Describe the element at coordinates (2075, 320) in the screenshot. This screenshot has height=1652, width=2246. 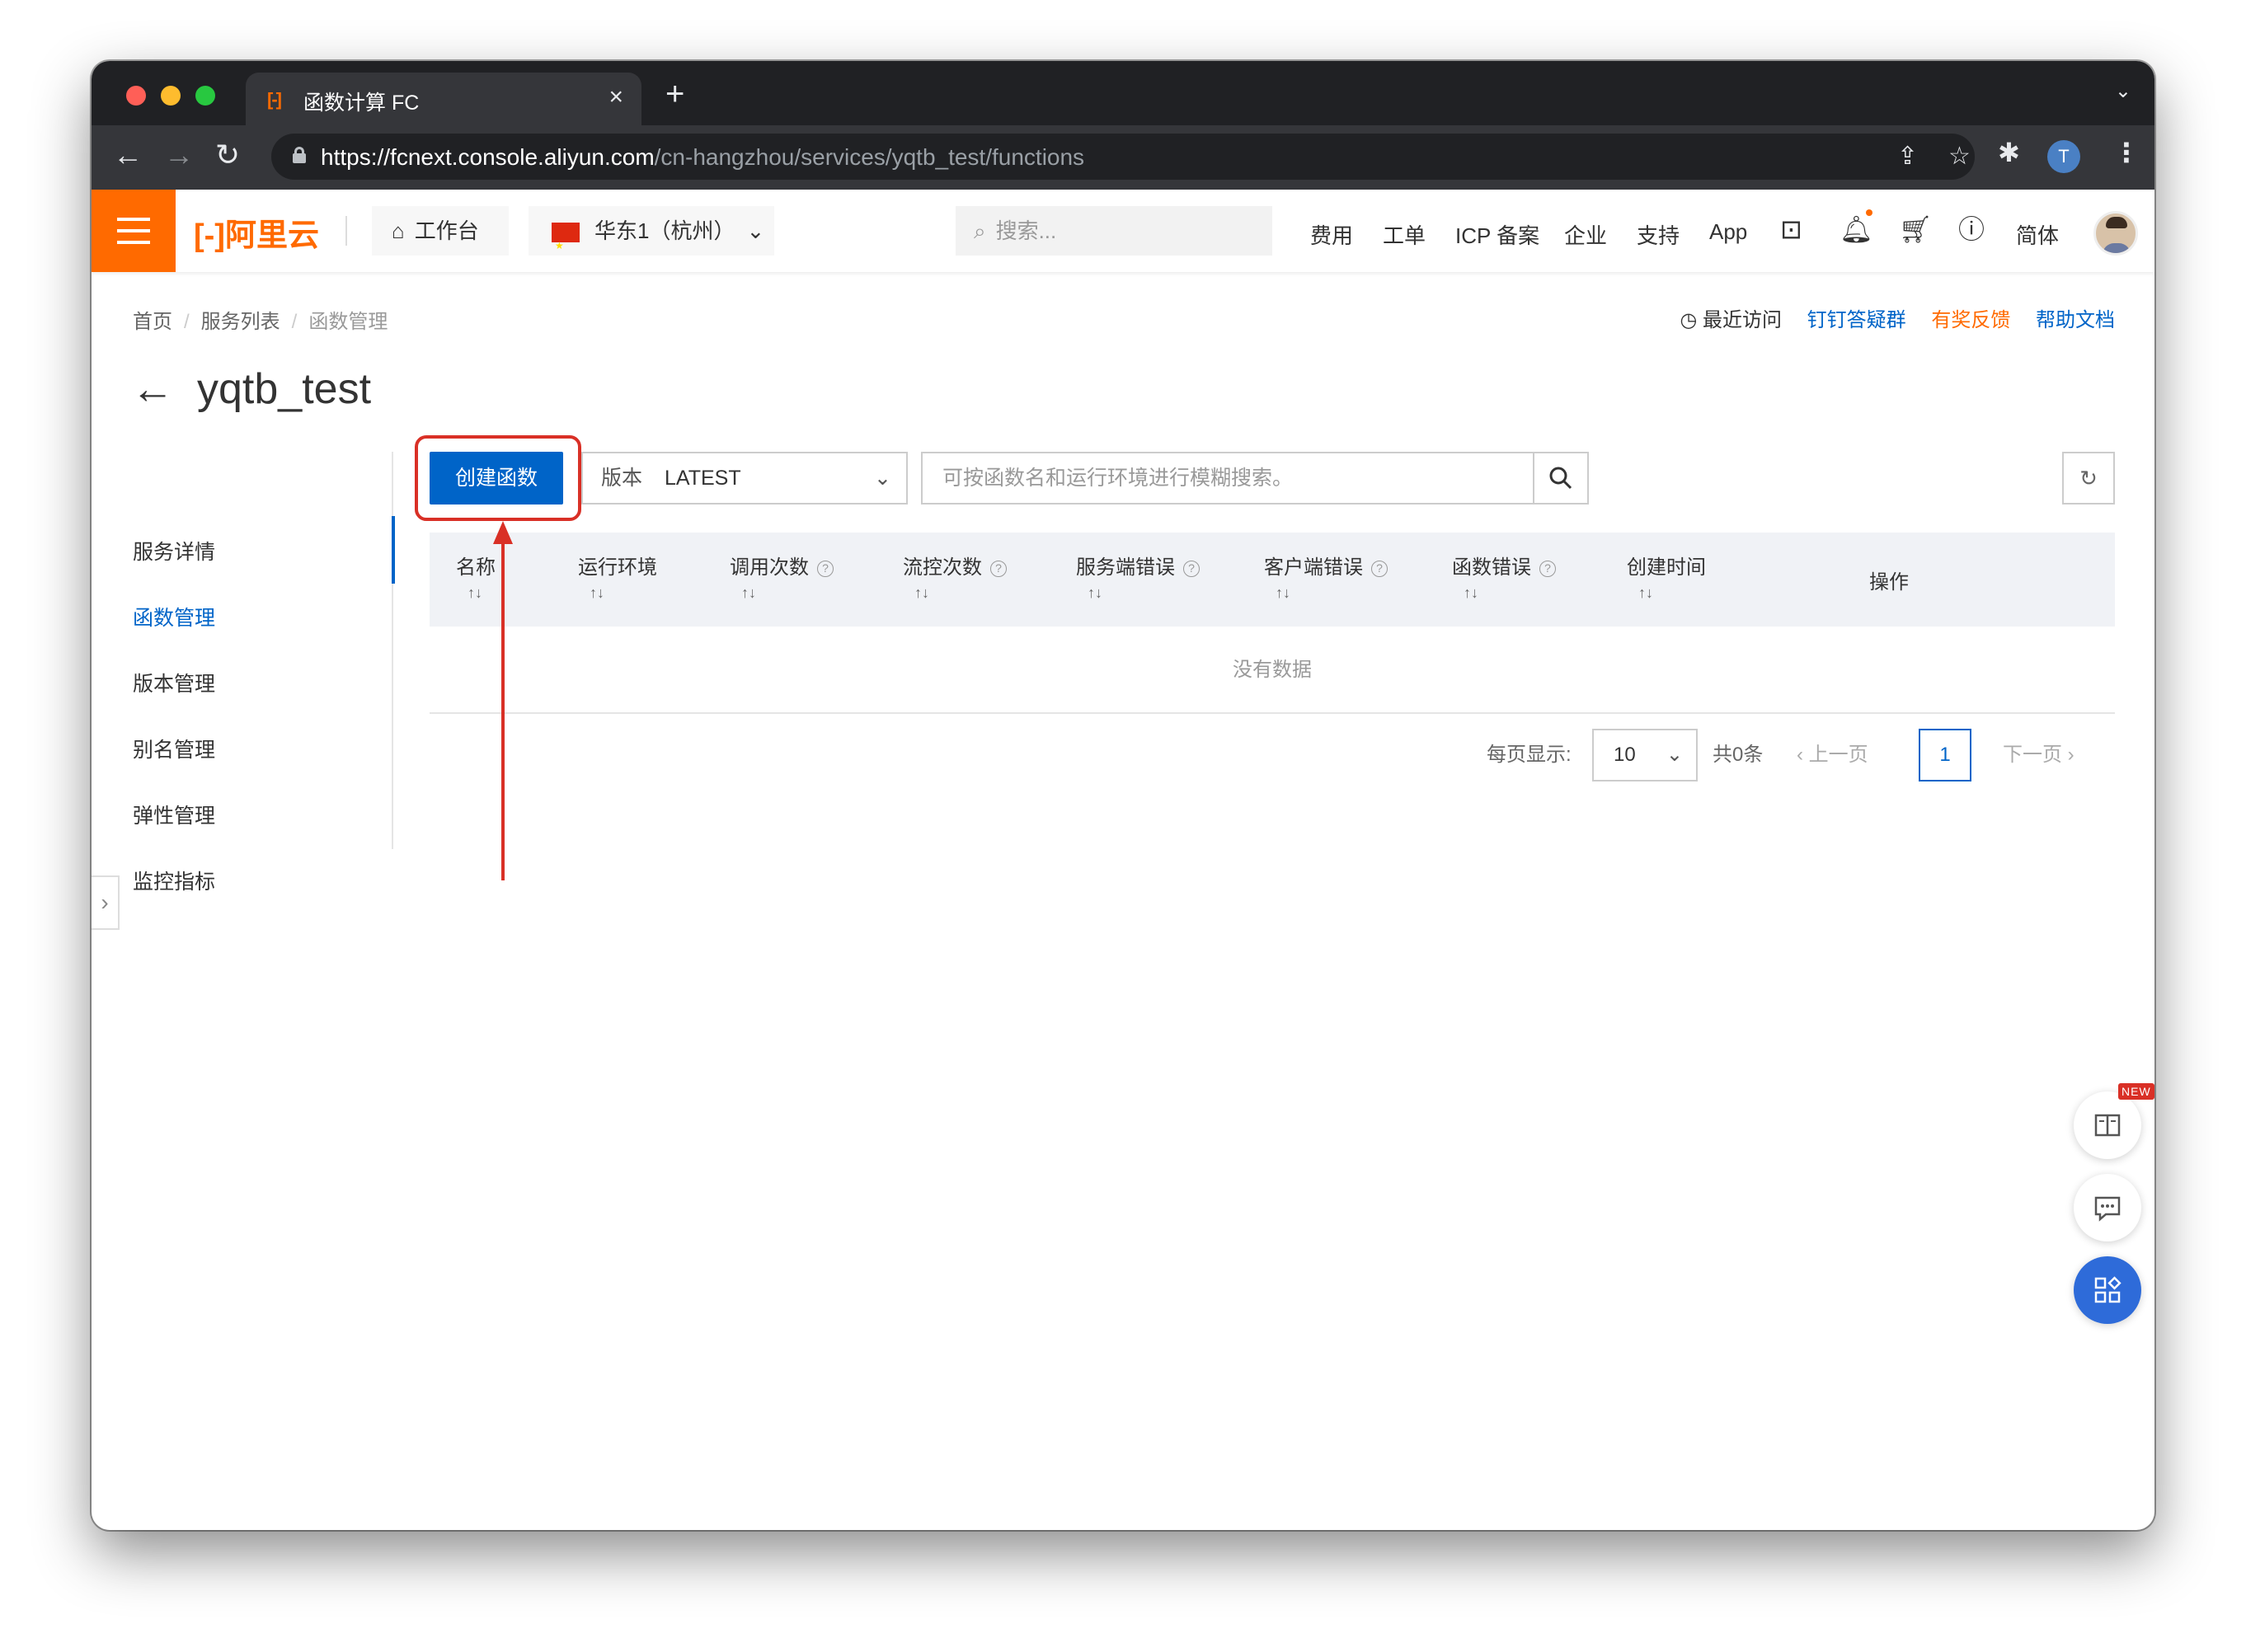
I see `help-docs-link: 帮助文档` at that location.